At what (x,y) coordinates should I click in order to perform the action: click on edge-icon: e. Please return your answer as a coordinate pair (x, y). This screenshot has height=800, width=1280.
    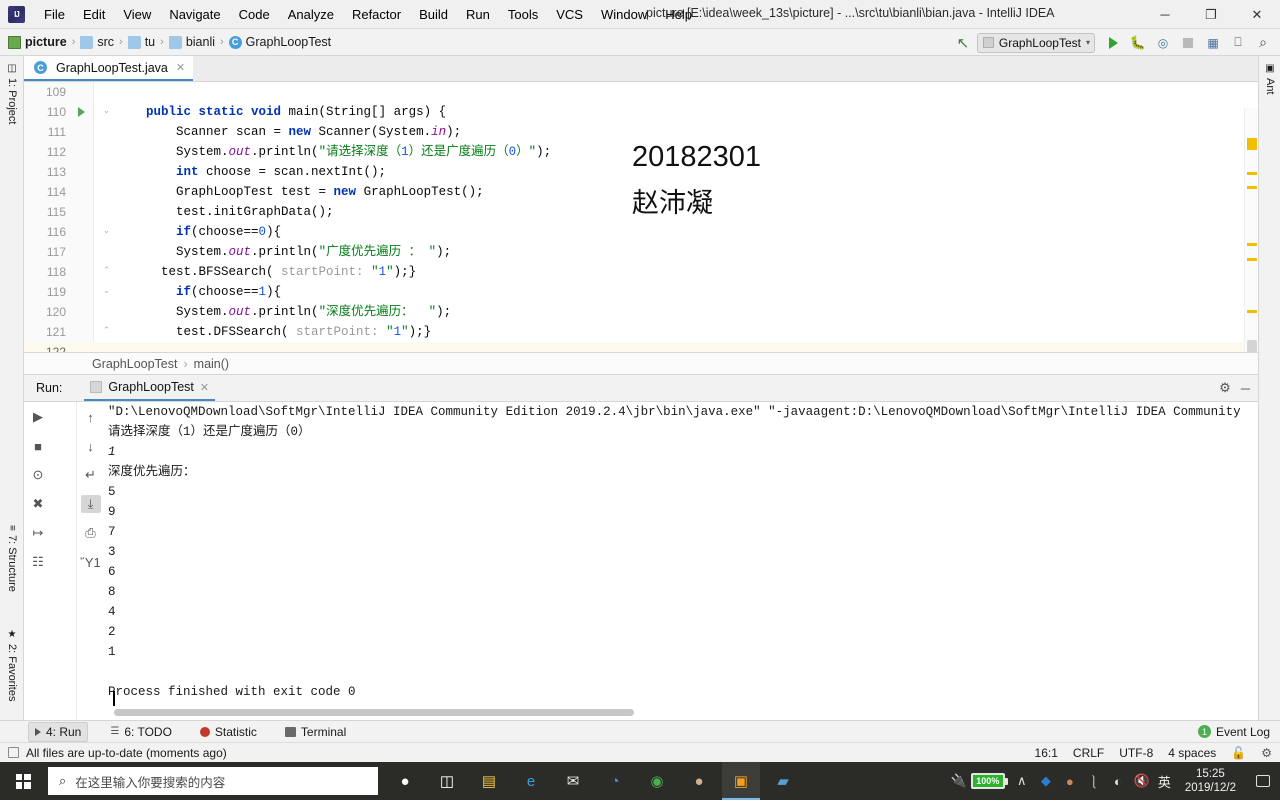
    Looking at the image, I should click on (531, 781).